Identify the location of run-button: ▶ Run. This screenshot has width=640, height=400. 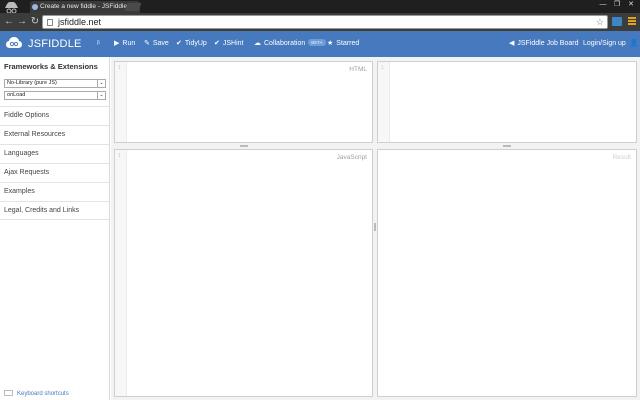
(124, 44).